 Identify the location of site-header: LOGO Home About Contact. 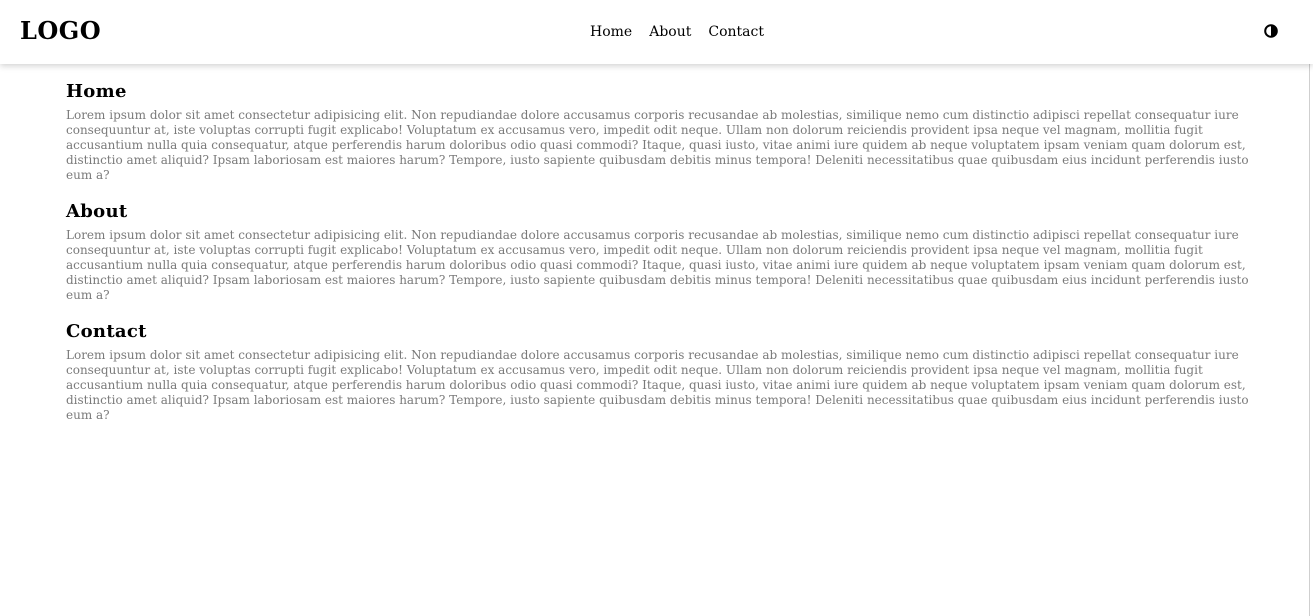
(656, 32).